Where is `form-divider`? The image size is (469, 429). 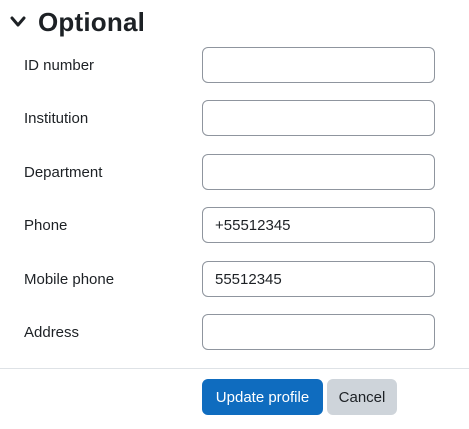
form-divider is located at coordinates (234, 368).